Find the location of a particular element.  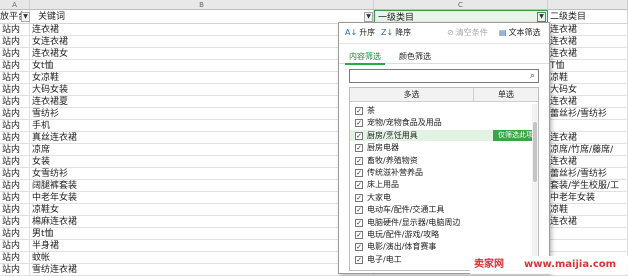

column-header-b: B is located at coordinates (202, 5).